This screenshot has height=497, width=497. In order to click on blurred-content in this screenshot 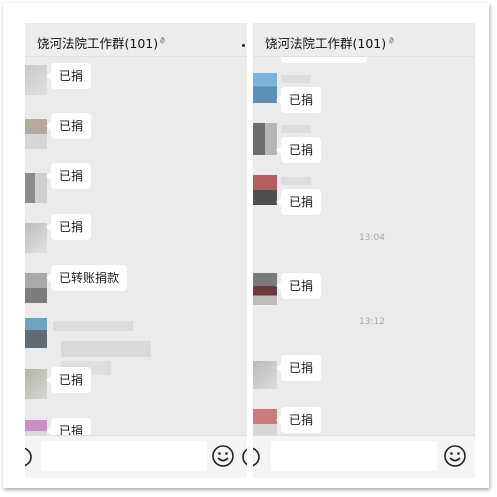, I will do `click(106, 349)`.